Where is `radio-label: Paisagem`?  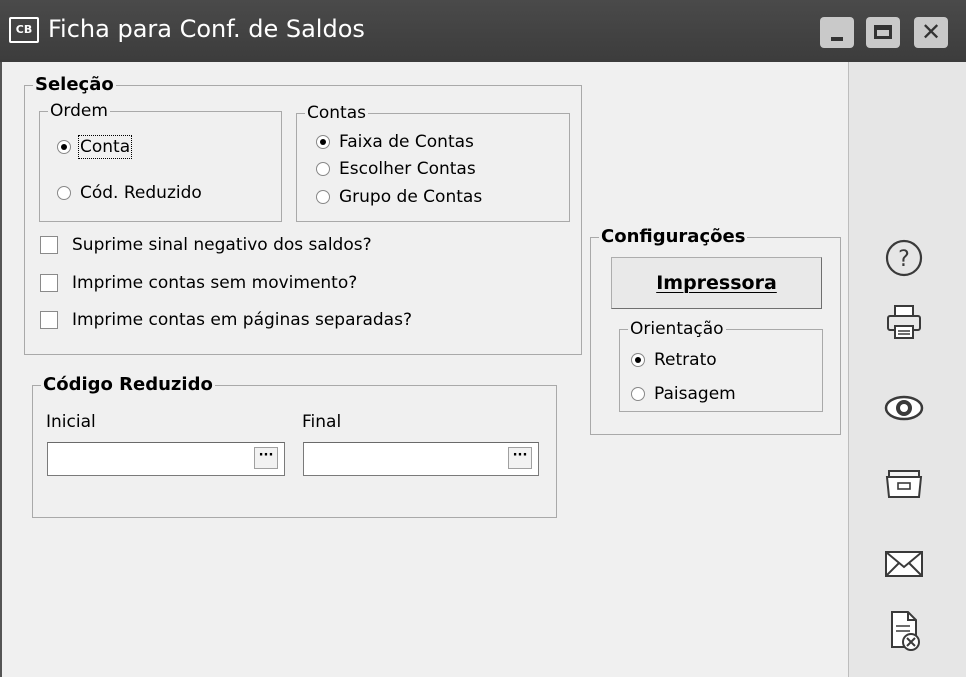
radio-label: Paisagem is located at coordinates (695, 394).